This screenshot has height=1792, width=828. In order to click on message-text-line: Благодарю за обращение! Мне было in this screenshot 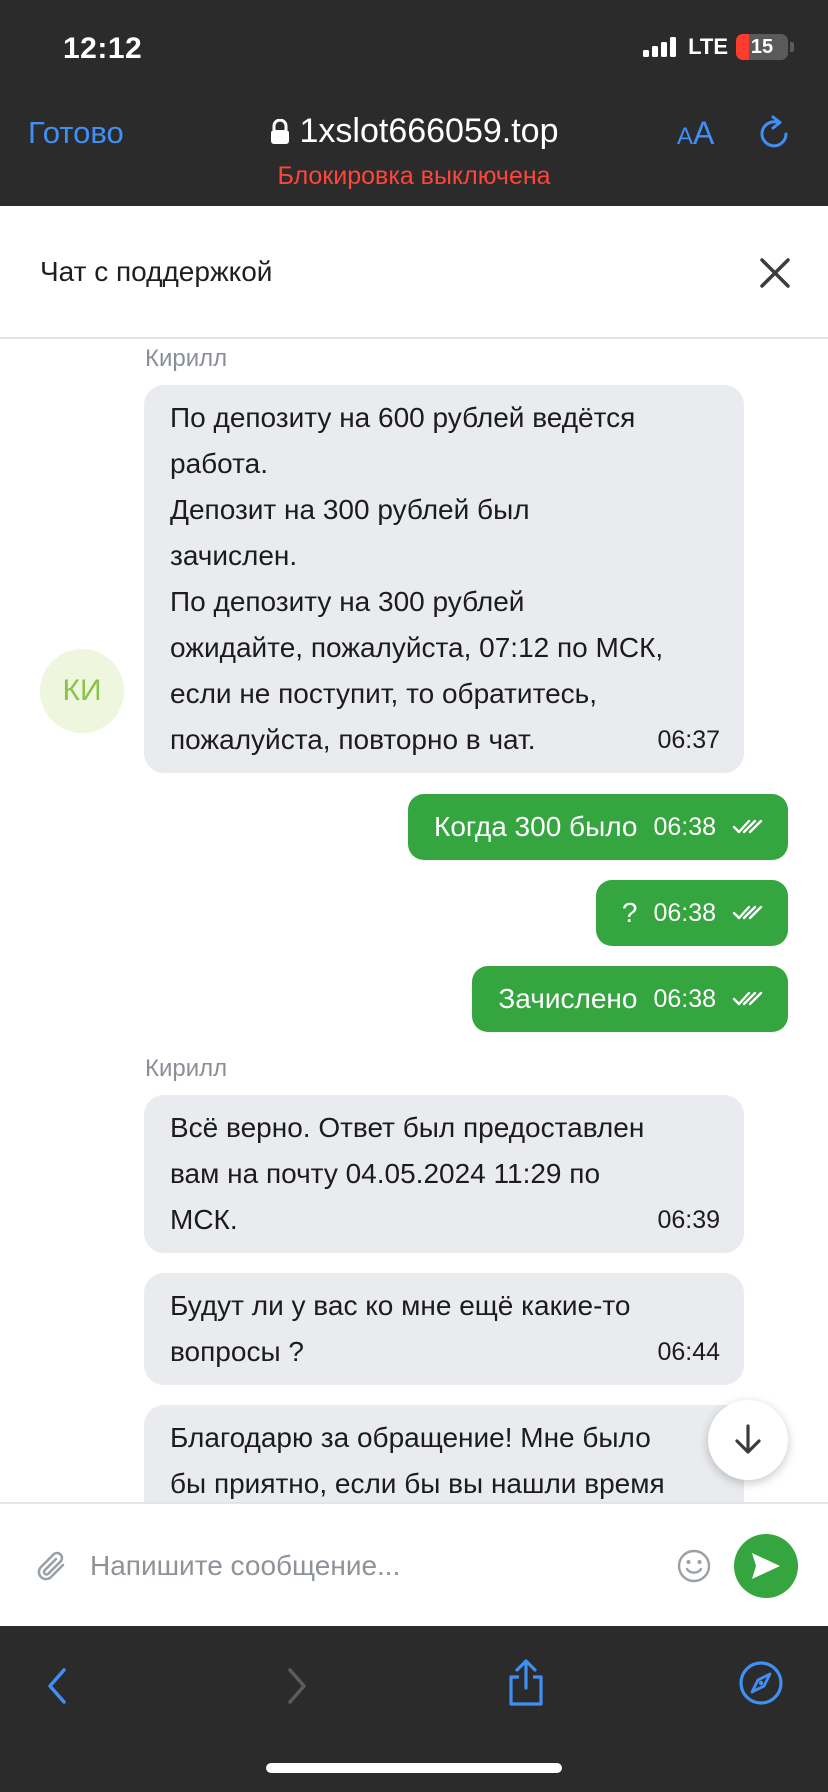, I will do `click(410, 1437)`.